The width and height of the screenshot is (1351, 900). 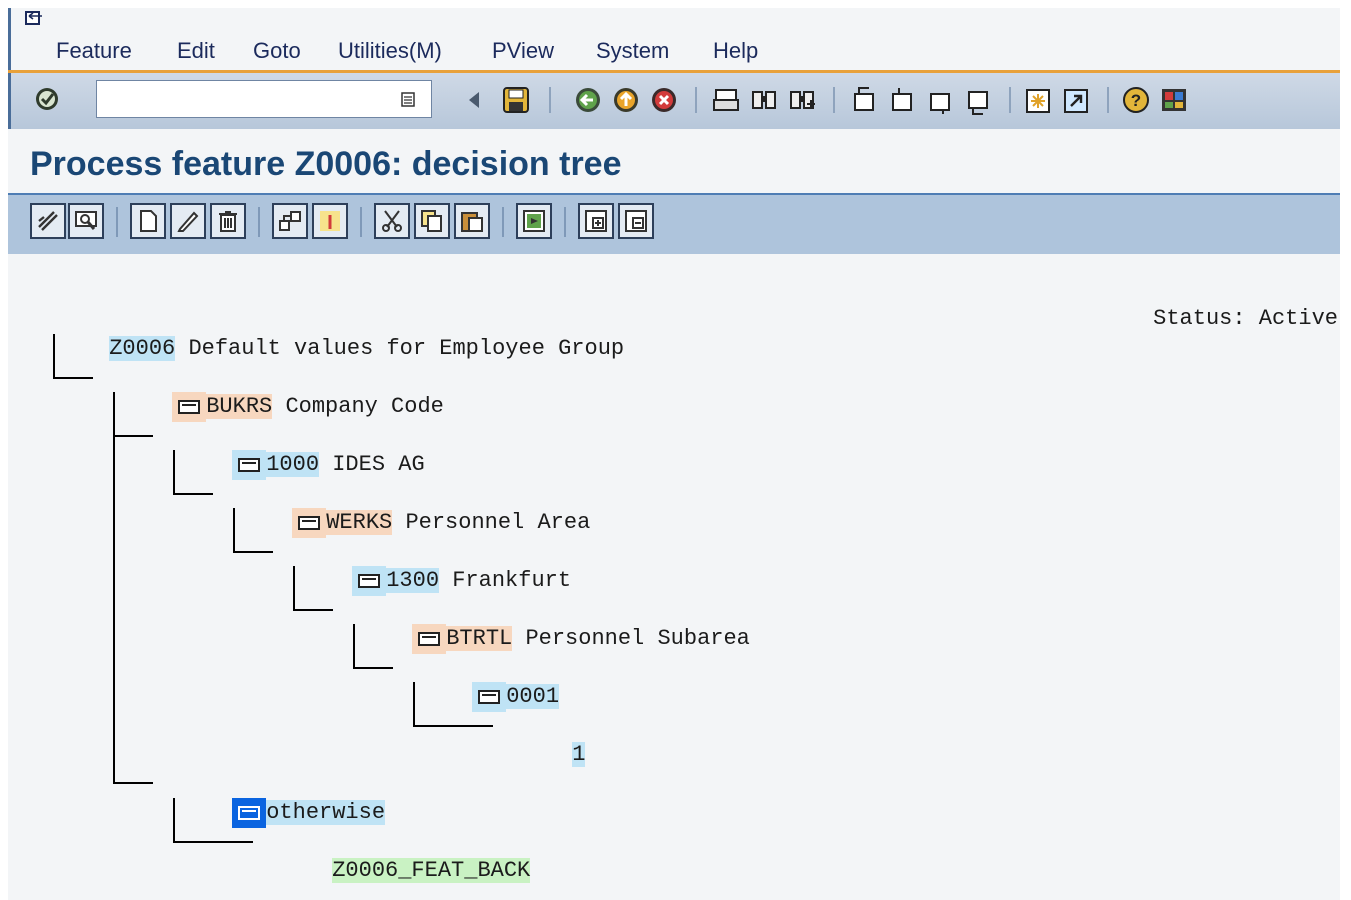 I want to click on cancel-icon, so click(x=664, y=100).